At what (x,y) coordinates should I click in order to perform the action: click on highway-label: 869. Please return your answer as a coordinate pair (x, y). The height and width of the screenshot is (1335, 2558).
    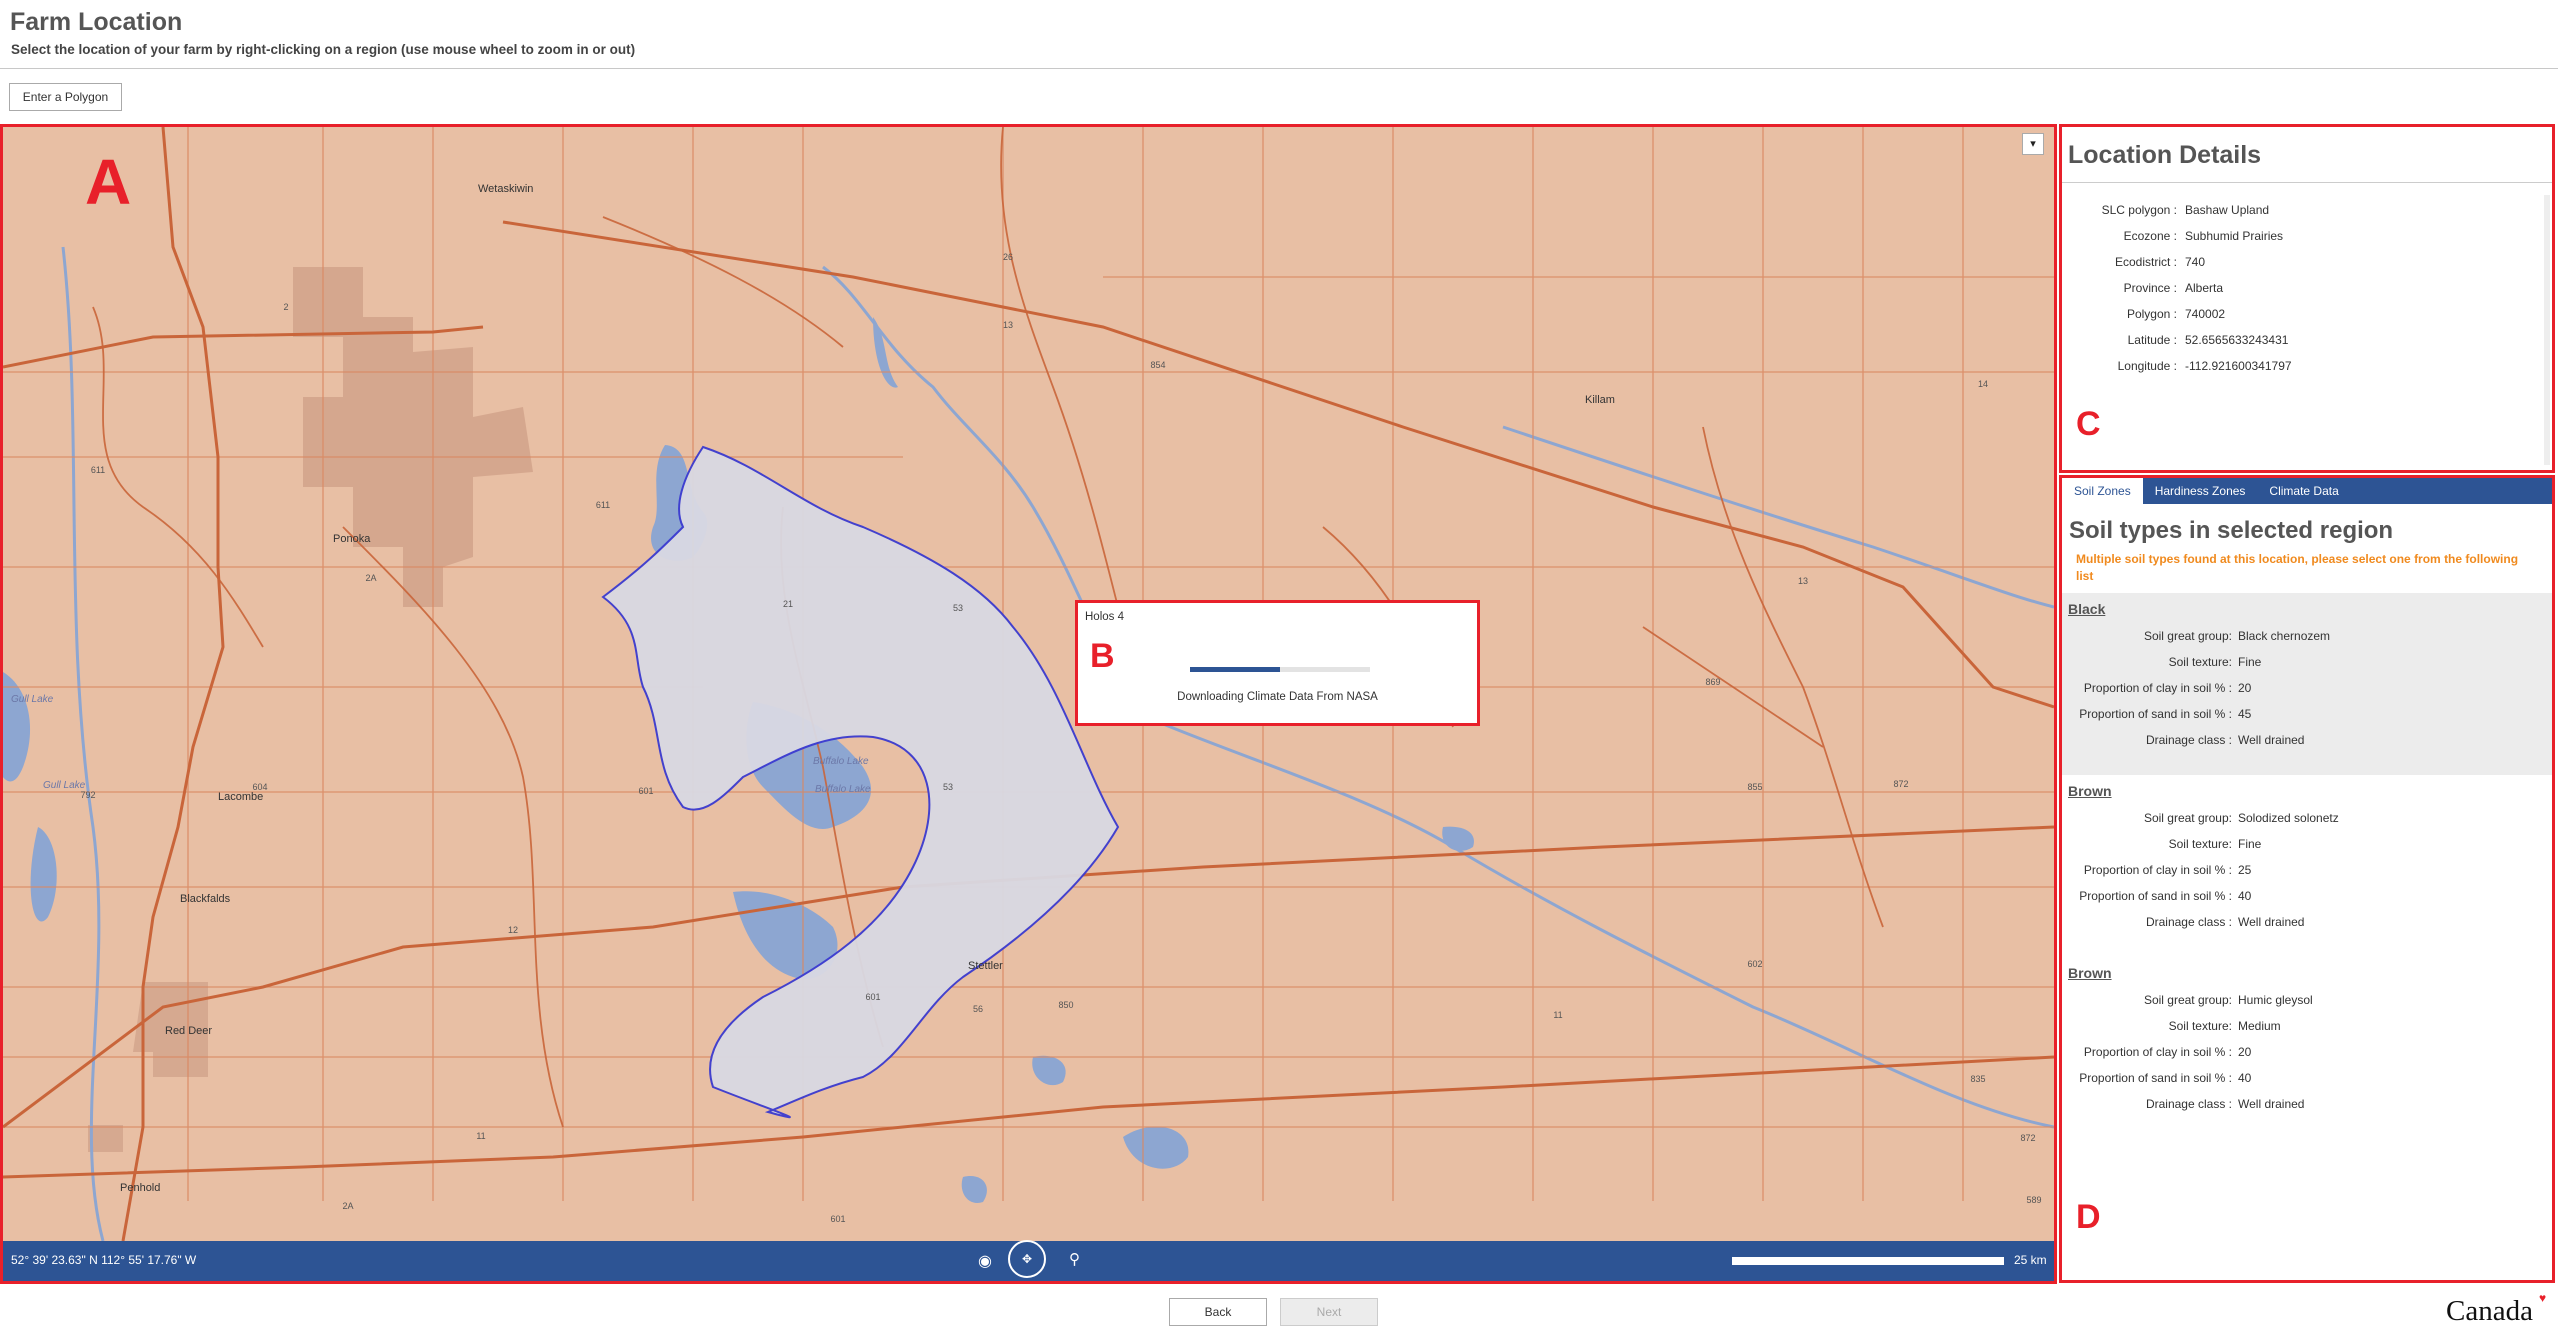
    Looking at the image, I should click on (1712, 682).